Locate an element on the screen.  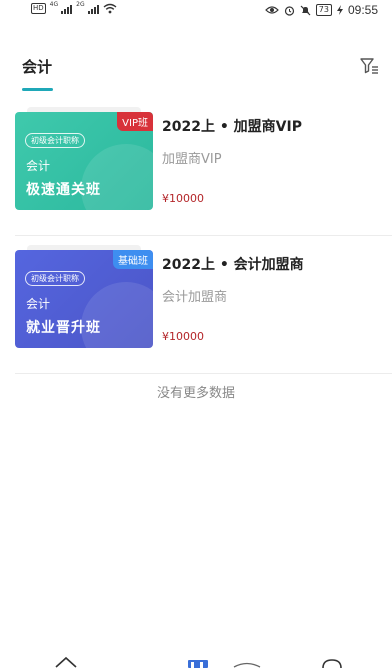
bottom-nav is located at coordinates (196, 660).